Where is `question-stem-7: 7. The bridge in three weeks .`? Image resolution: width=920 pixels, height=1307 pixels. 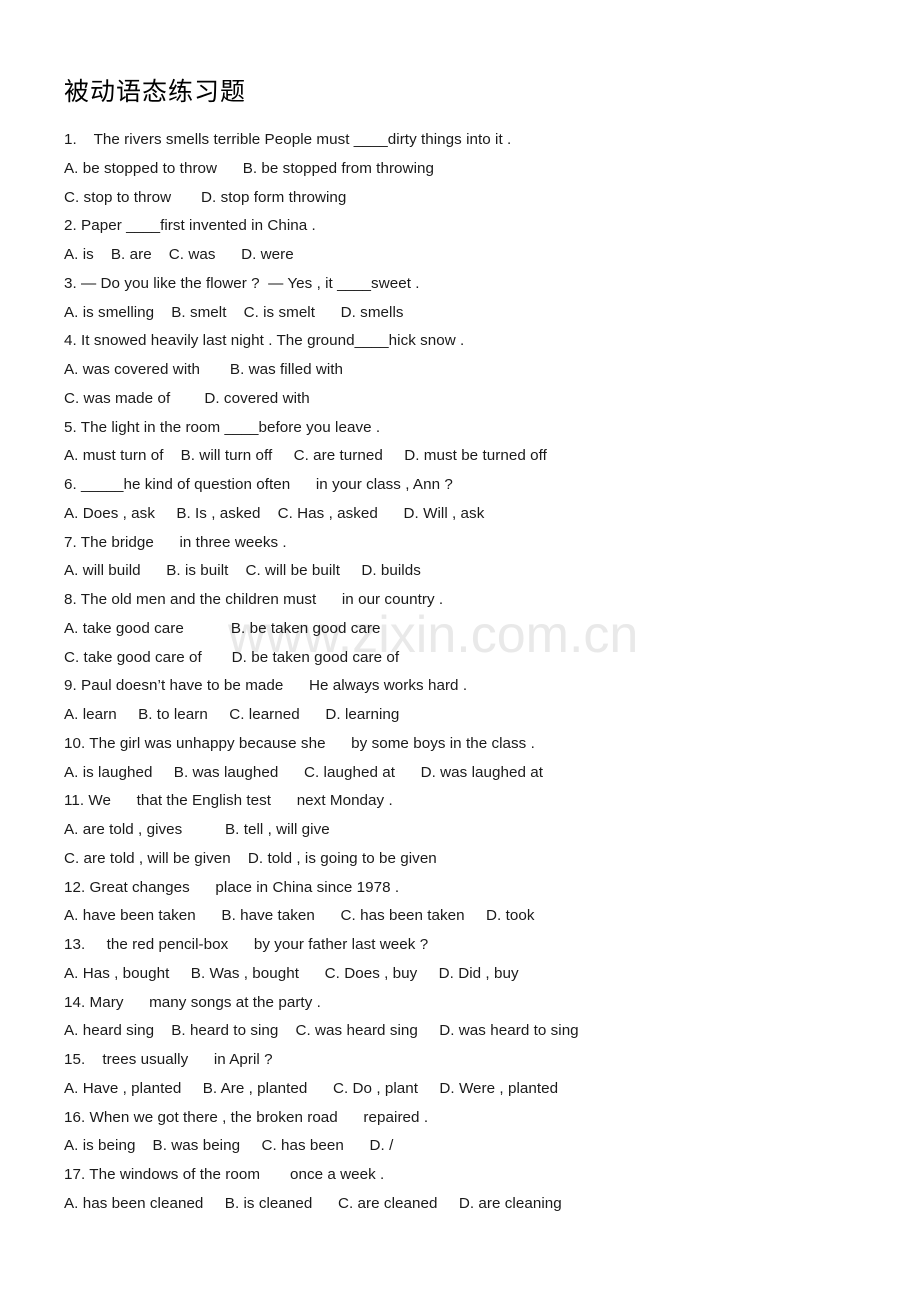
question-stem-7: 7. The bridge in three weeks . is located at coordinates (175, 542).